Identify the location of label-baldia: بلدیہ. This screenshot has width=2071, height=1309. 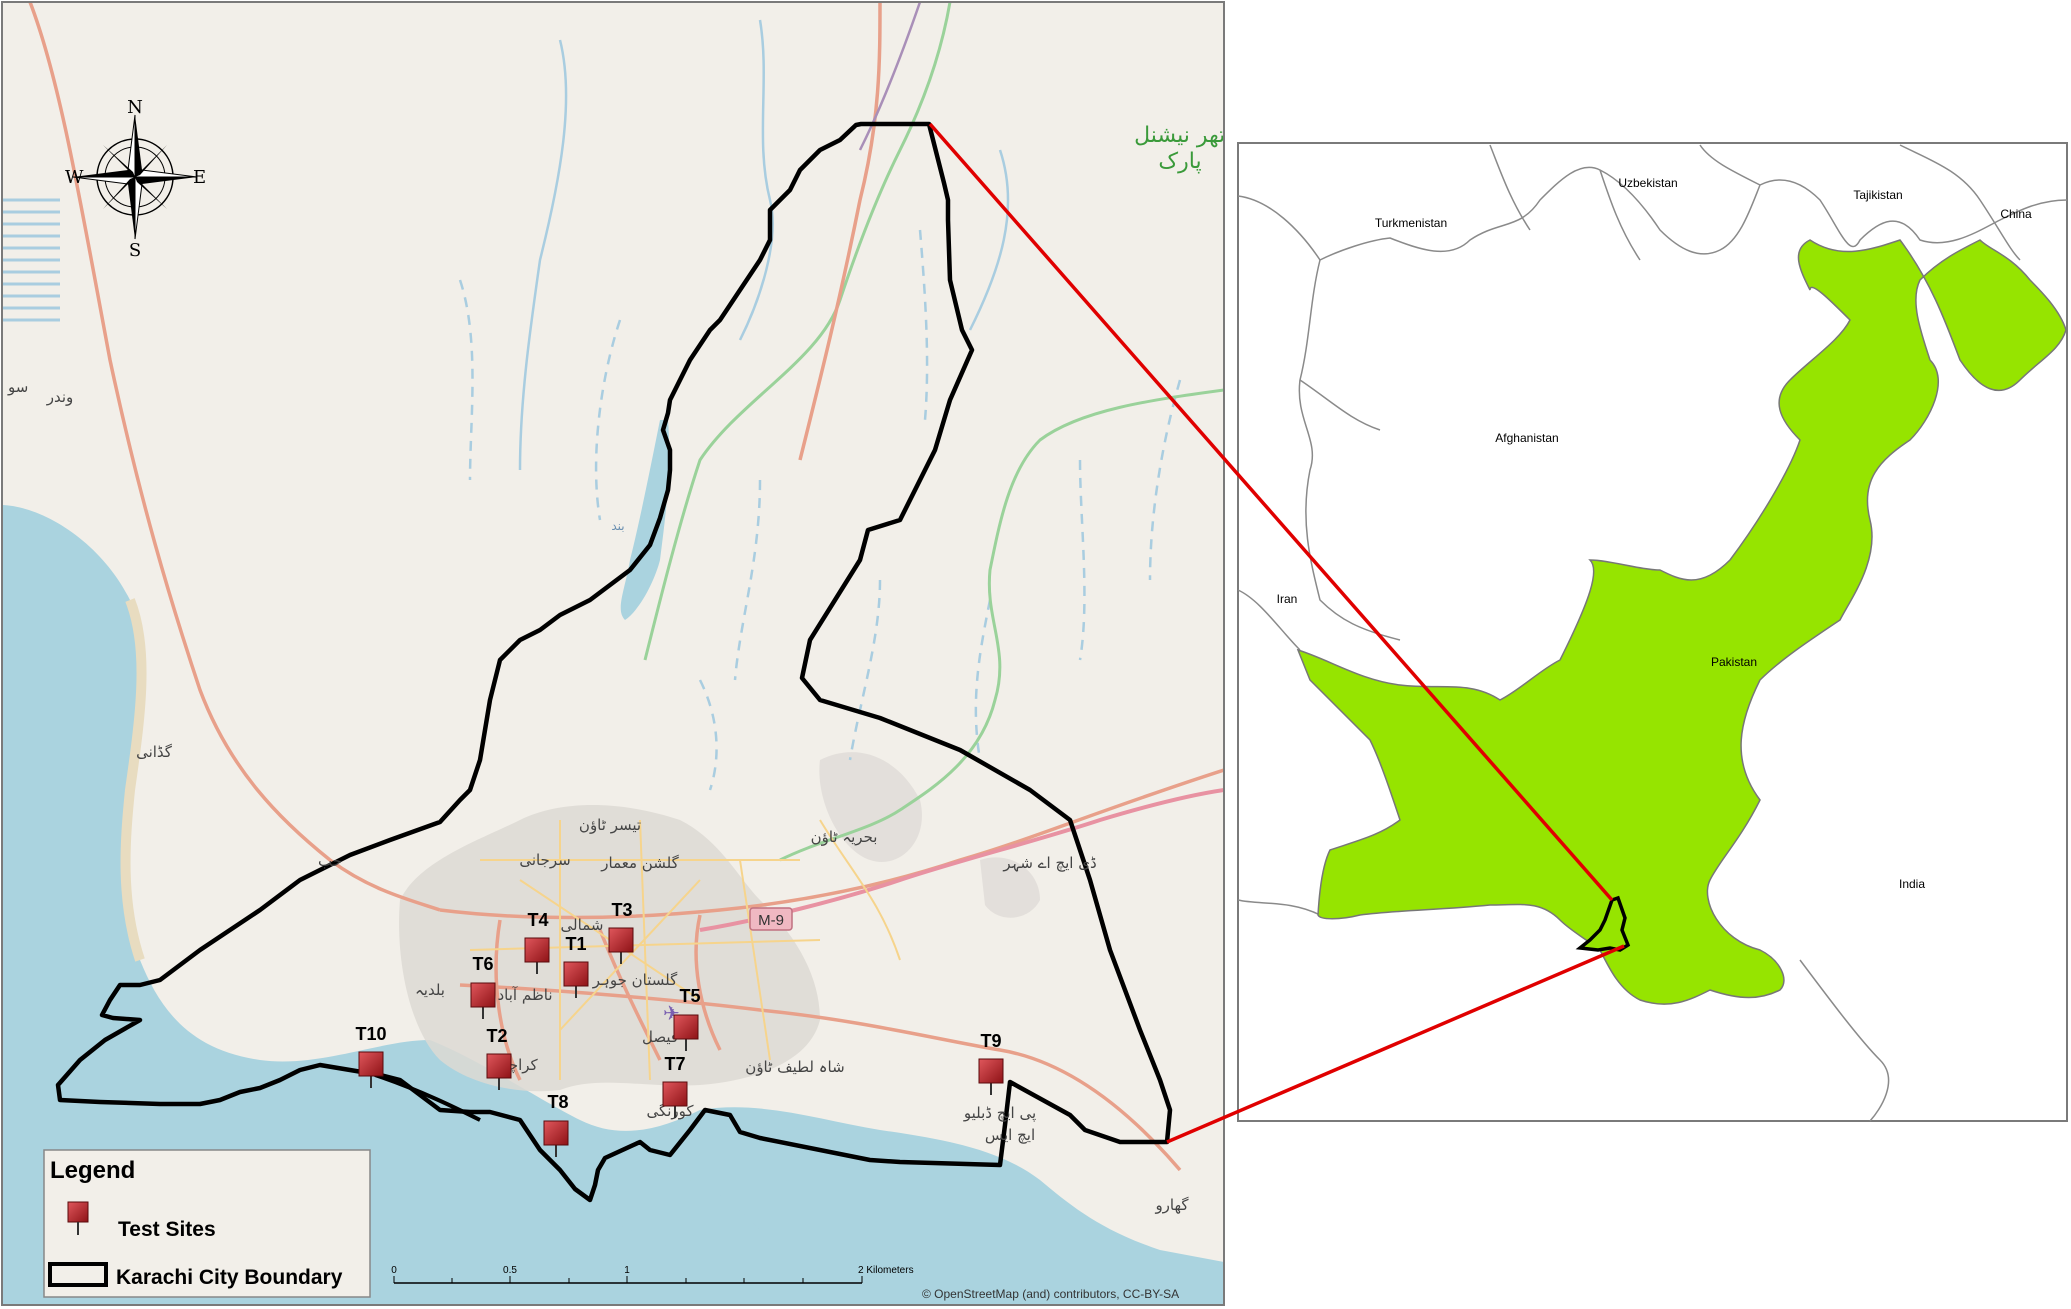
(430, 990).